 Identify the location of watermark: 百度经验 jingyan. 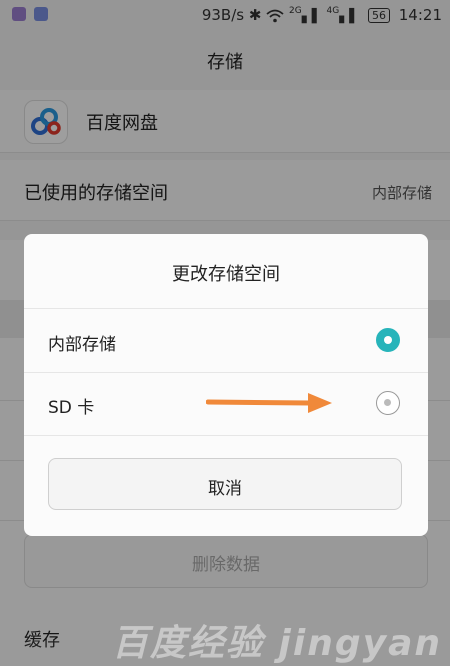
(277, 643).